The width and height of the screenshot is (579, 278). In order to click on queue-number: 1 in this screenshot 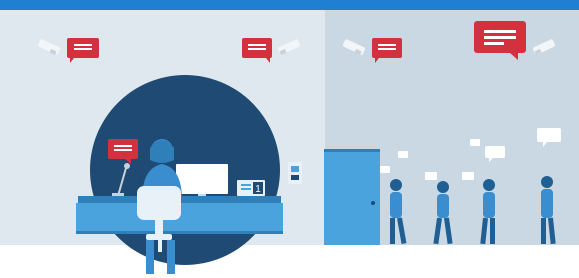, I will do `click(258, 189)`.